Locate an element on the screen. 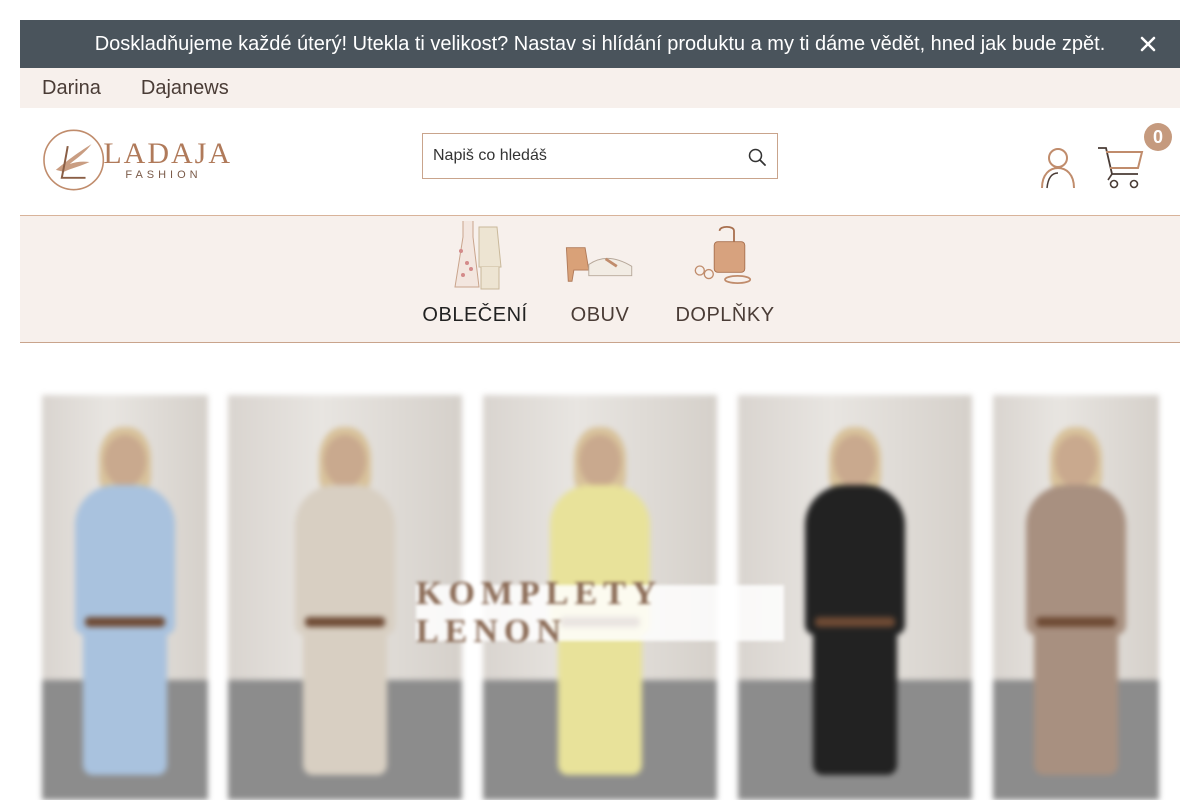  logo-emblem-icon is located at coordinates (74, 160).